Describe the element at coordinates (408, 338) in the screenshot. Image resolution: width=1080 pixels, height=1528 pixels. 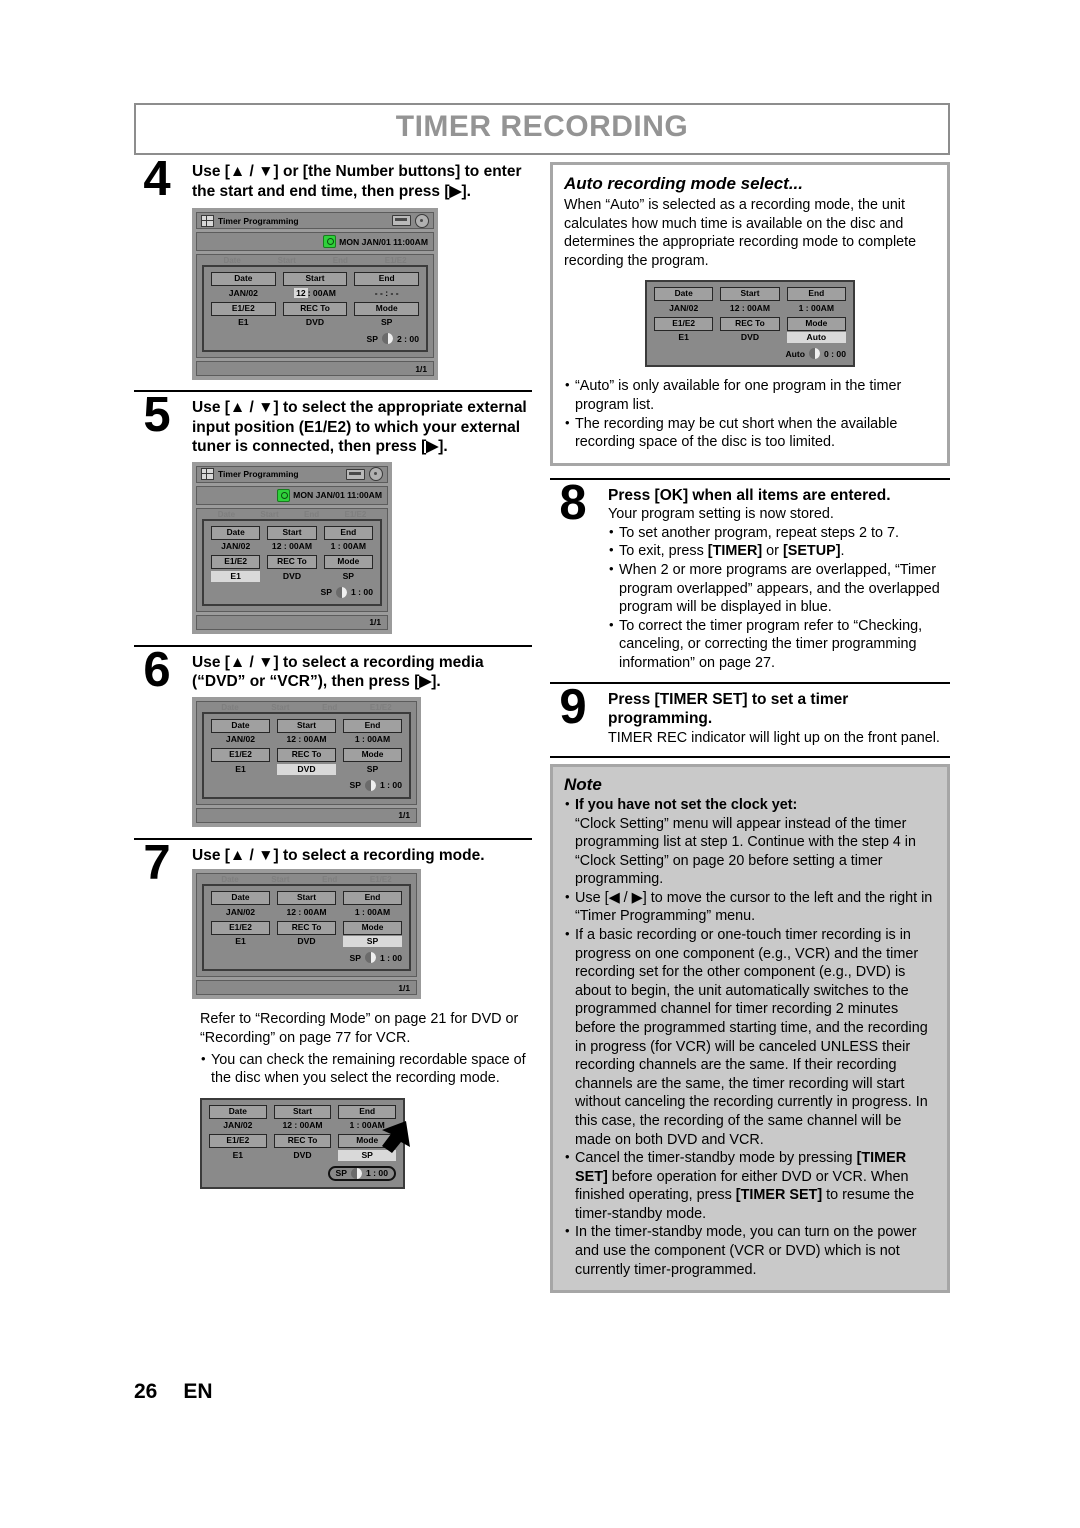
I see `osd-remaining-time: 2 : 00` at that location.